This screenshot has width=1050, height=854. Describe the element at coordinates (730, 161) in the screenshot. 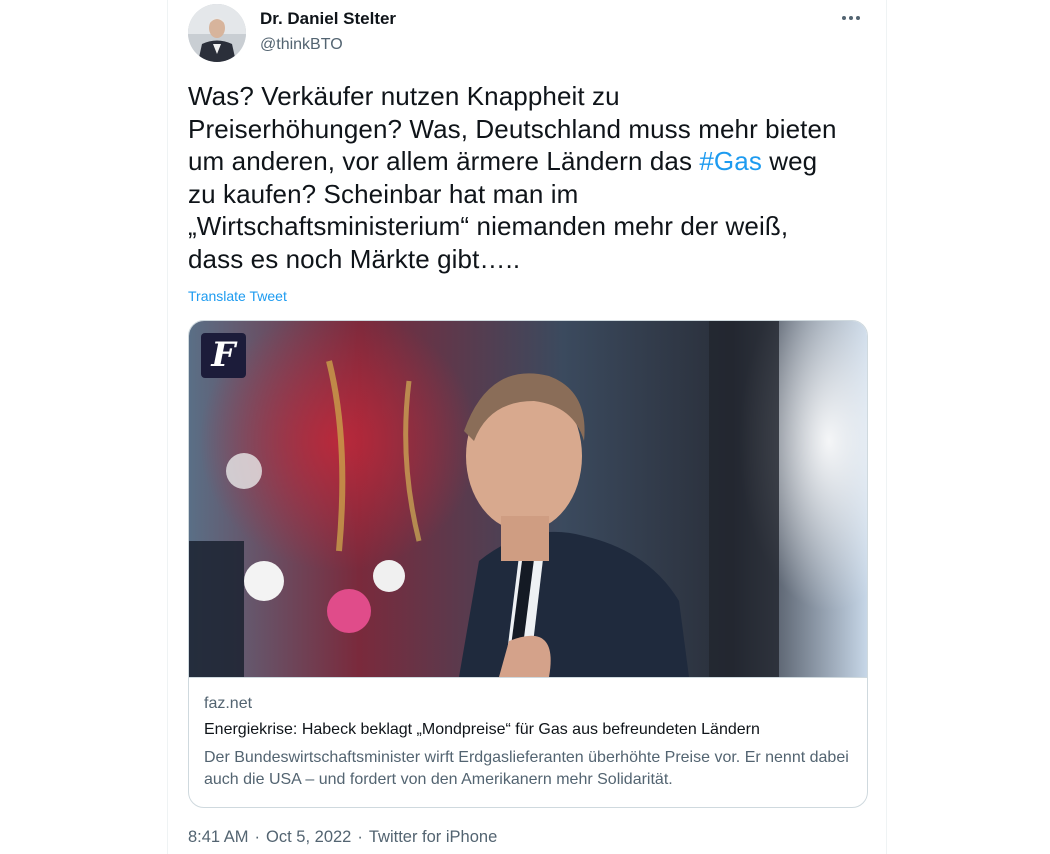

I see `hashtag-link: #Gas` at that location.